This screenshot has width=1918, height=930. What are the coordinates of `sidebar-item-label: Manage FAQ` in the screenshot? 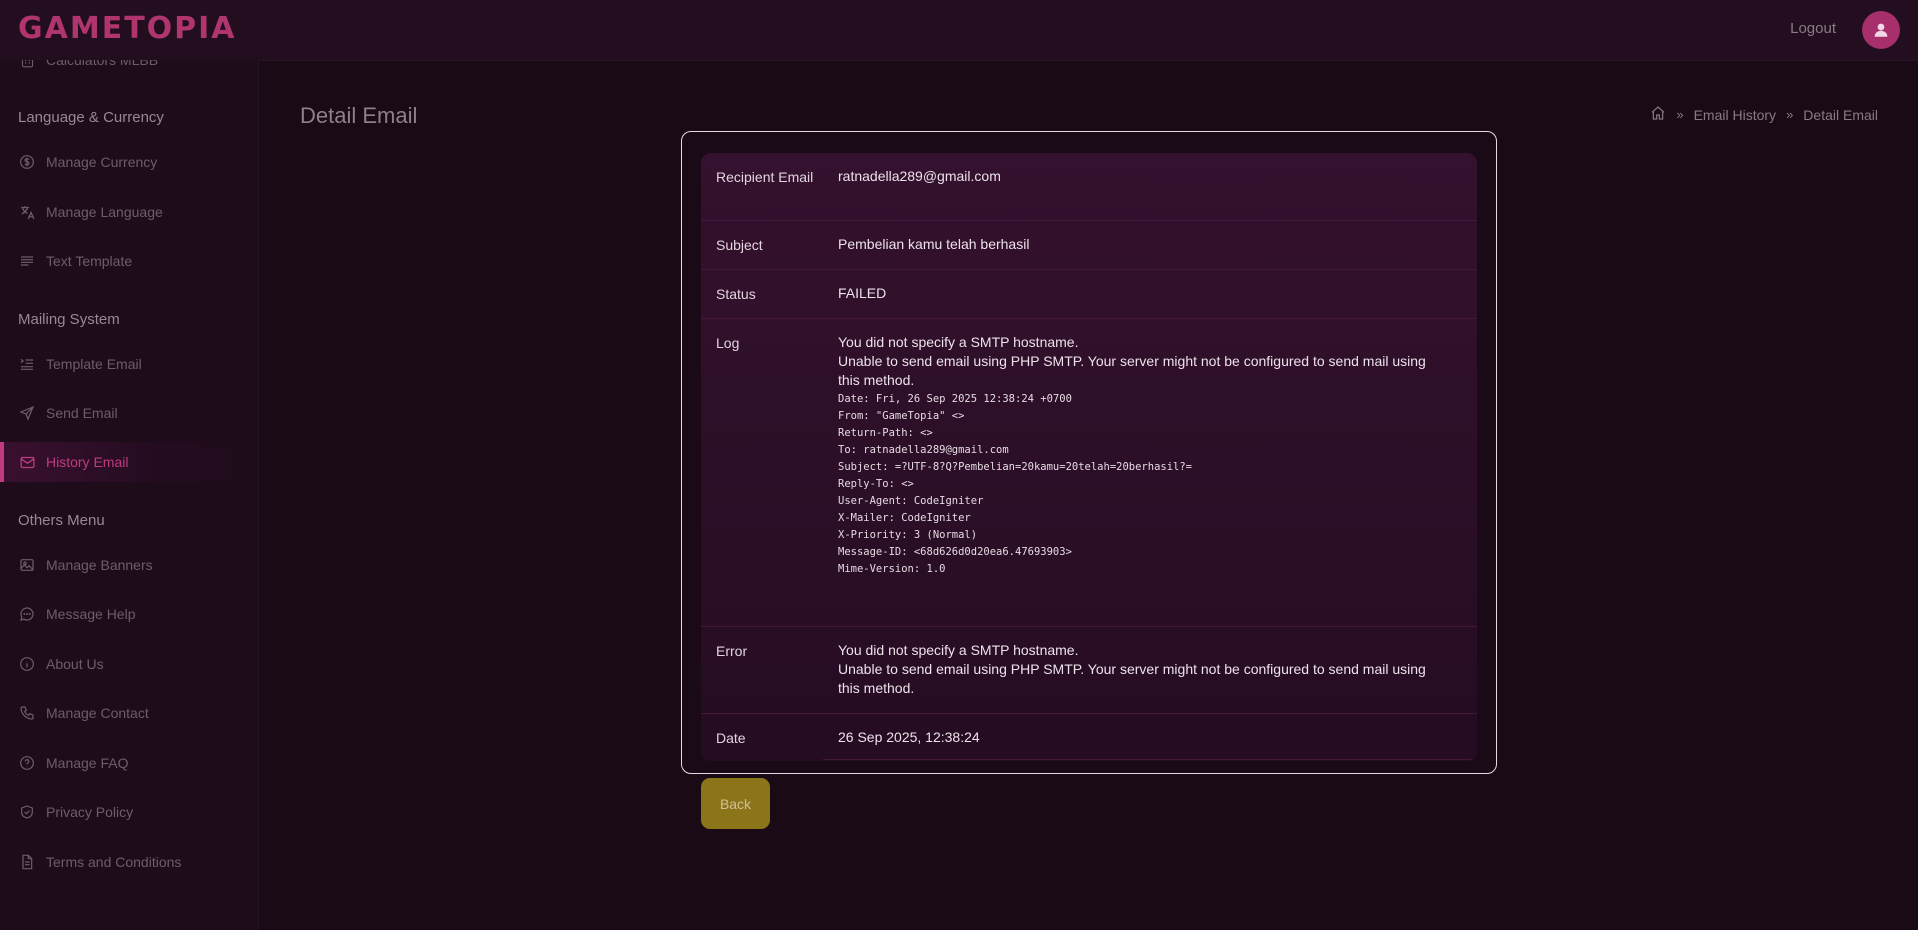 It's located at (87, 763).